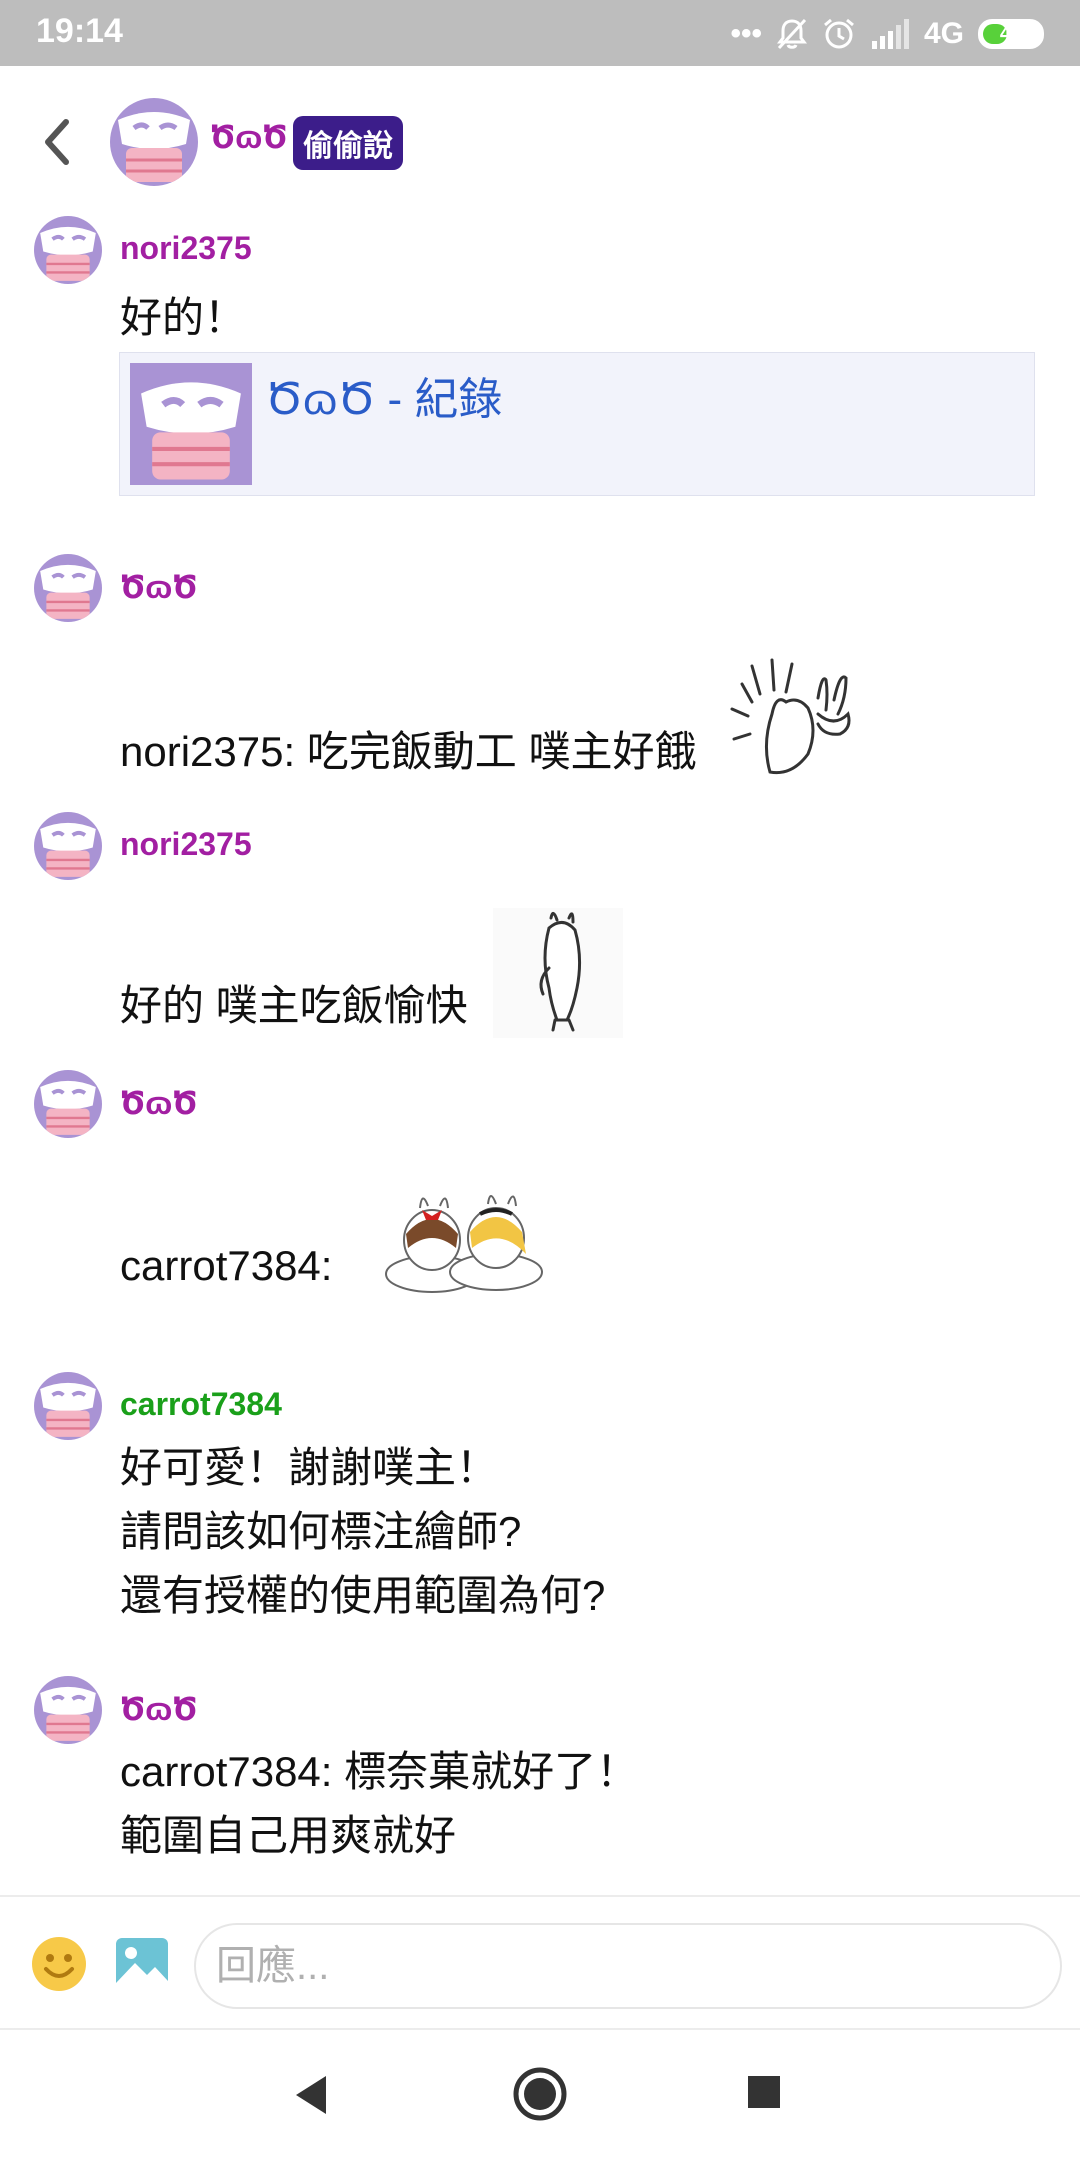  I want to click on emoji-icon, so click(59, 1964).